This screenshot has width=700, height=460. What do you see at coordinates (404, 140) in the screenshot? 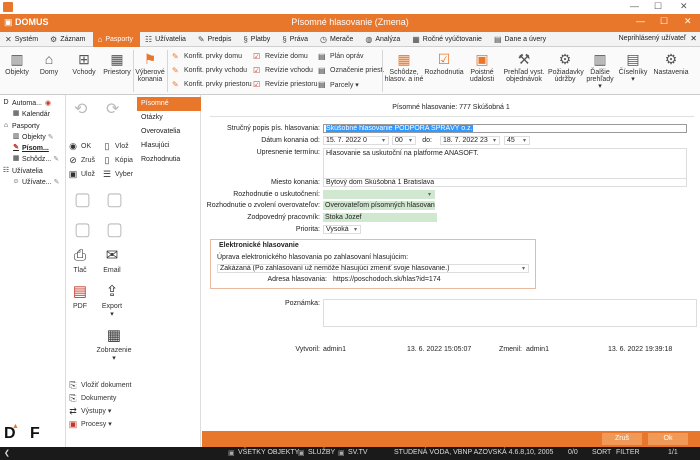
I see `cas-od-input: 00` at bounding box center [404, 140].